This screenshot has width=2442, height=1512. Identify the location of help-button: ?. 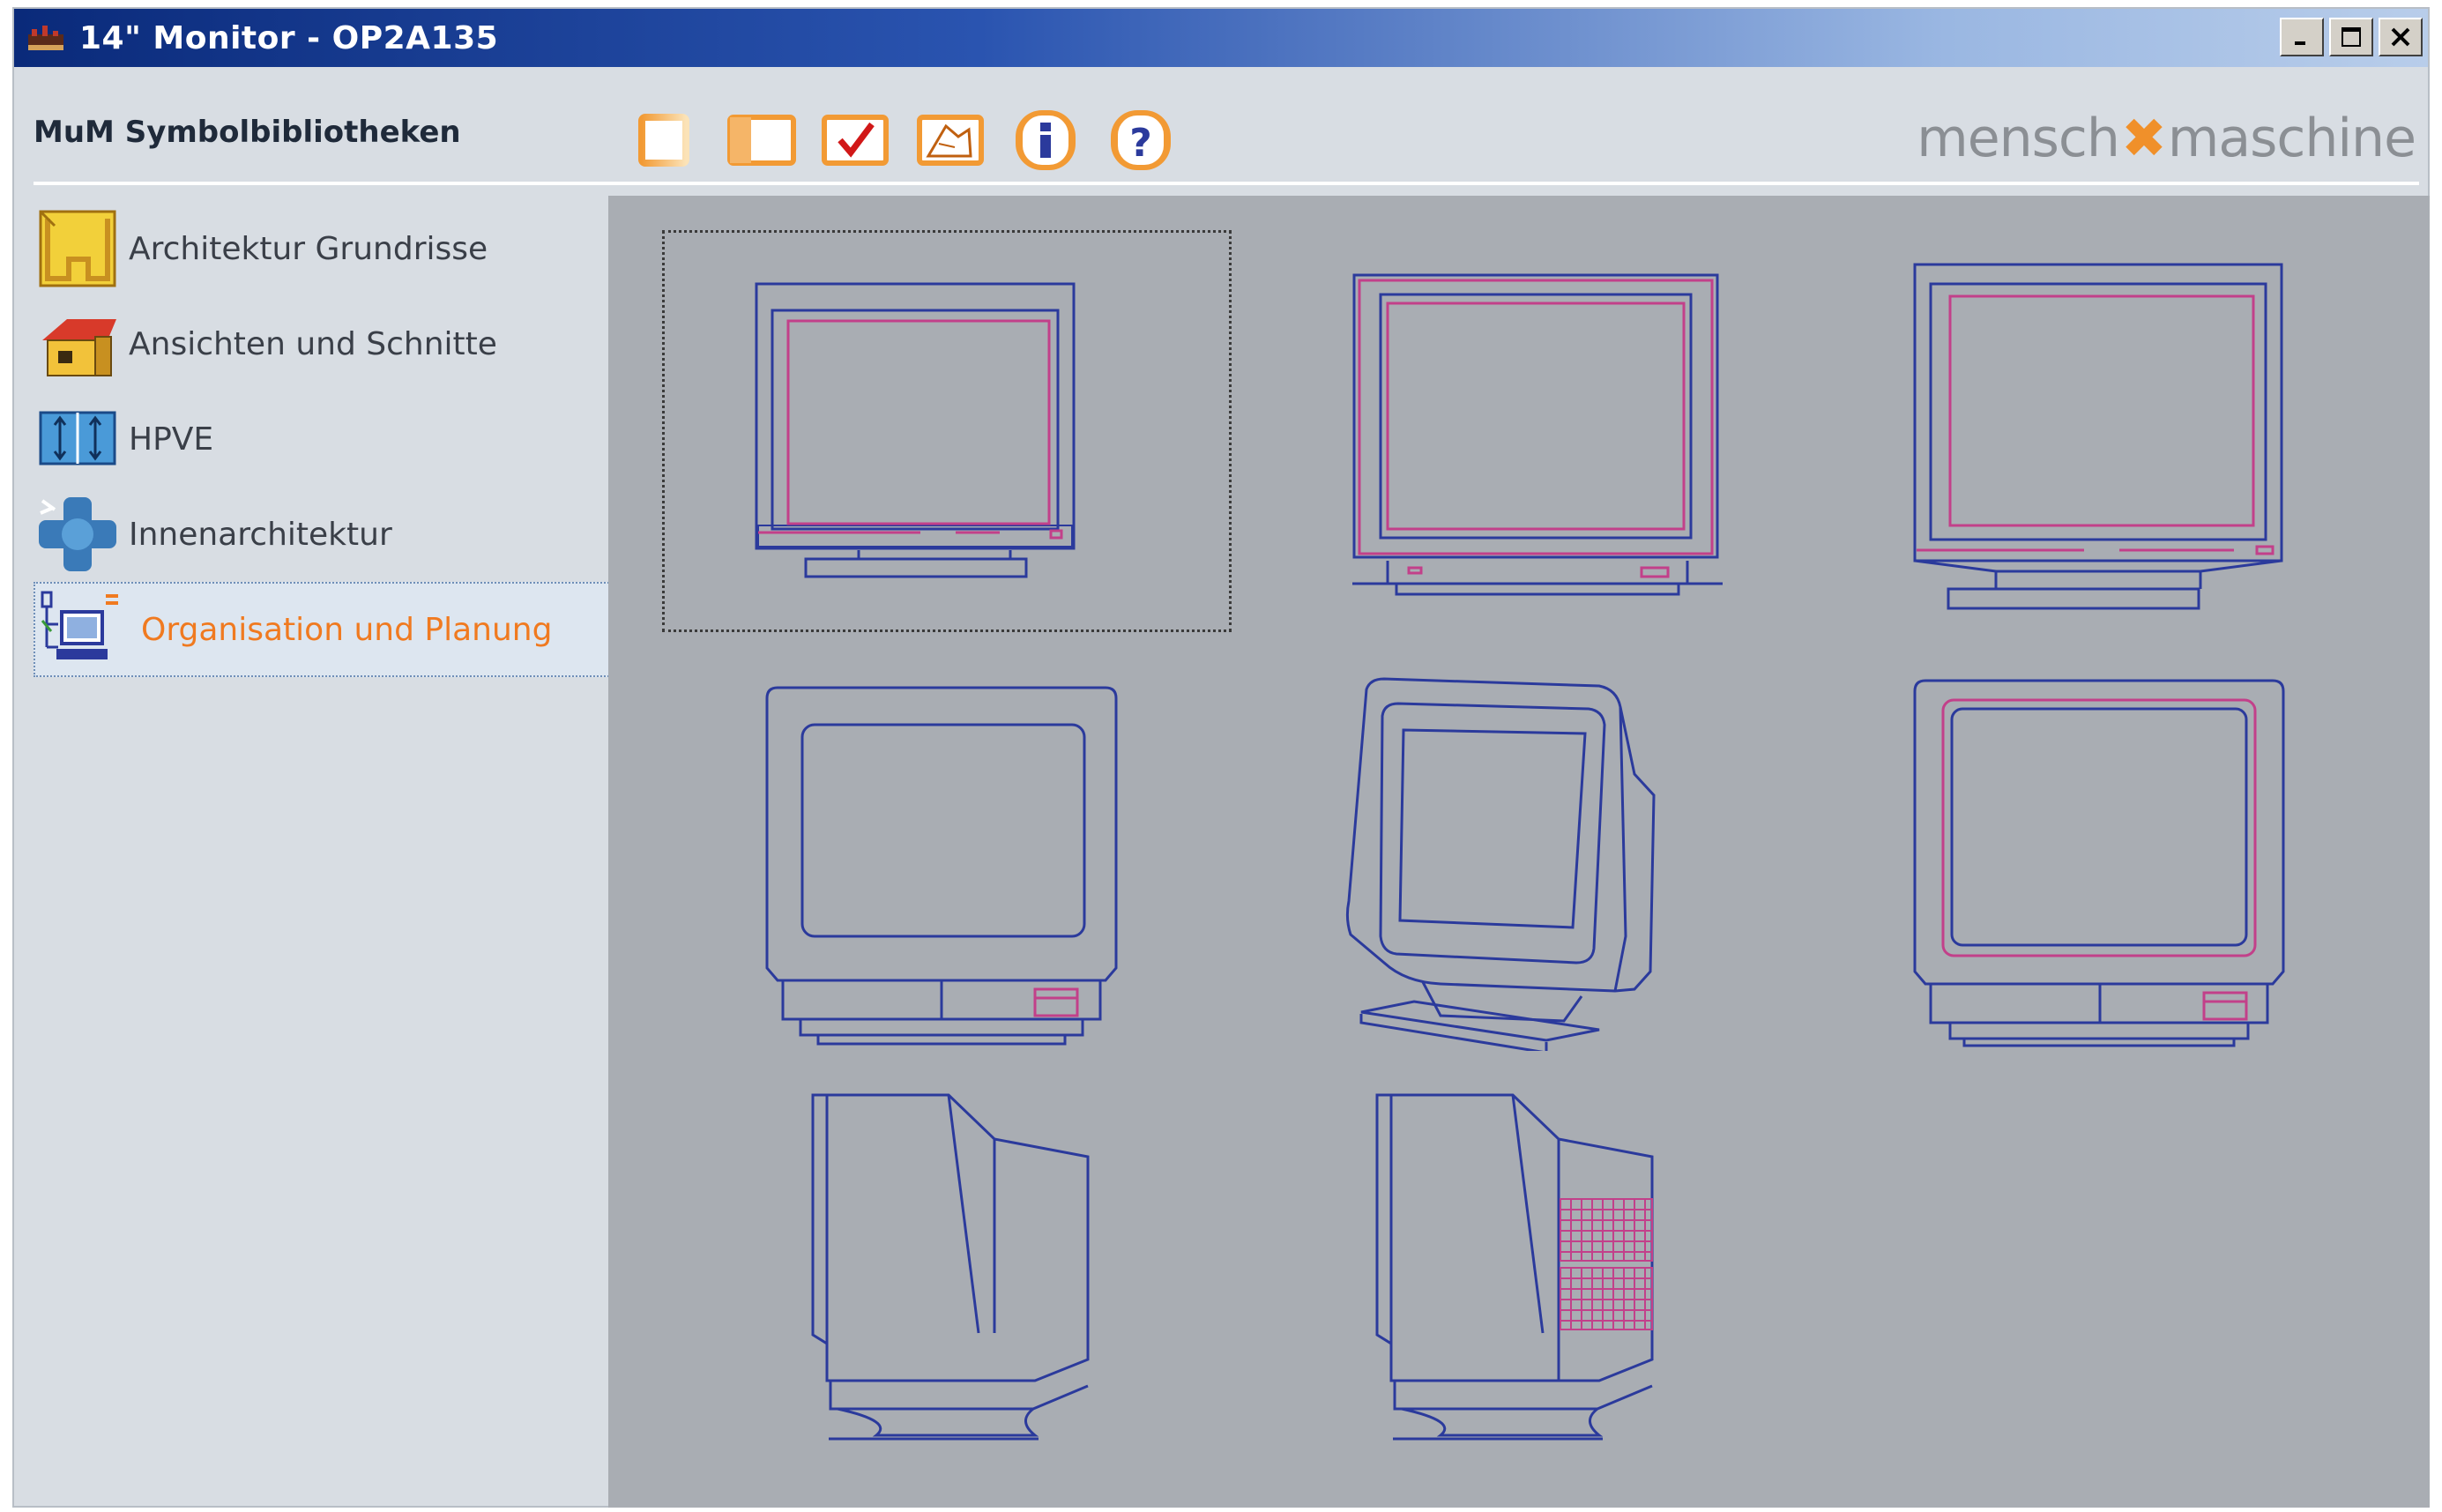
(1141, 140).